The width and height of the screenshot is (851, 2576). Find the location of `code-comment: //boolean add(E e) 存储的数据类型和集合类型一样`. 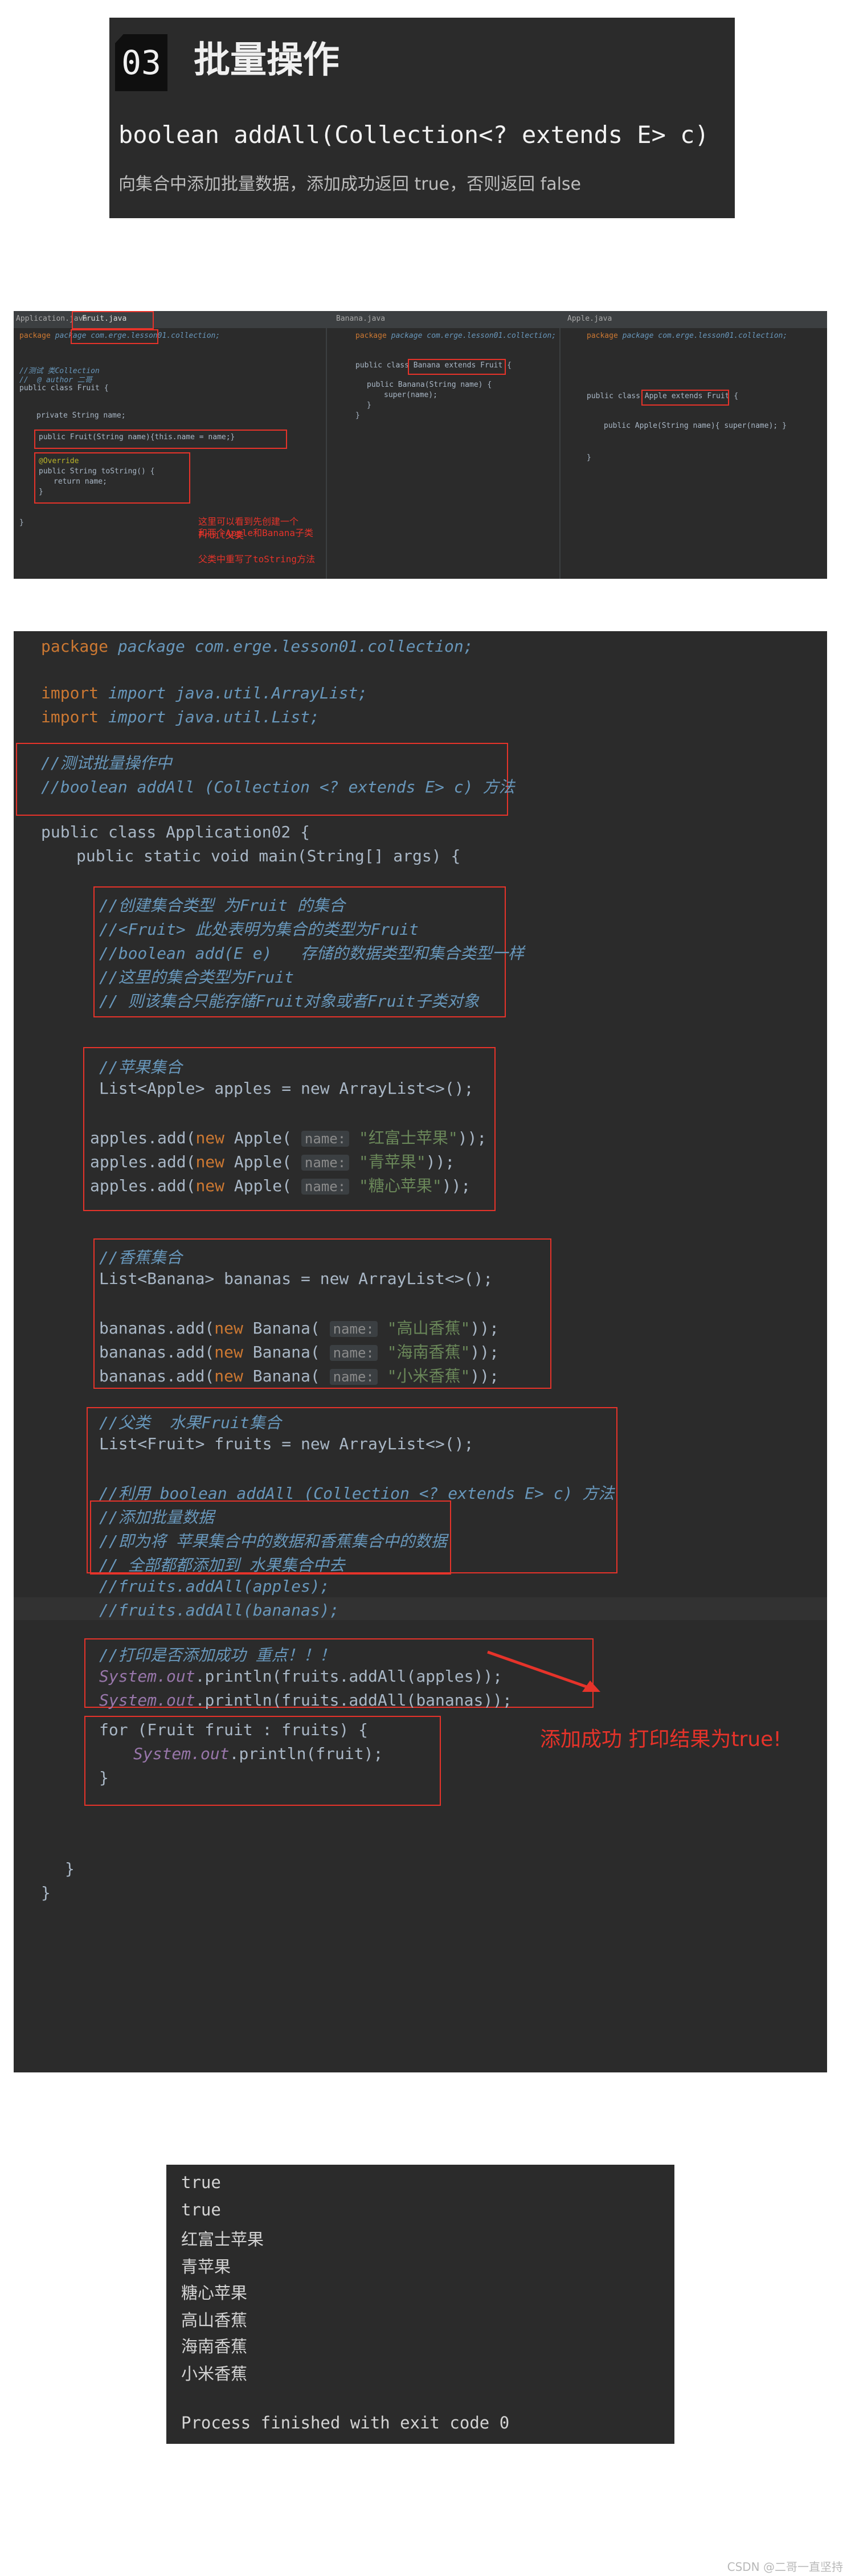

code-comment: //boolean add(E e) 存储的数据类型和集合类型一样 is located at coordinates (312, 953).